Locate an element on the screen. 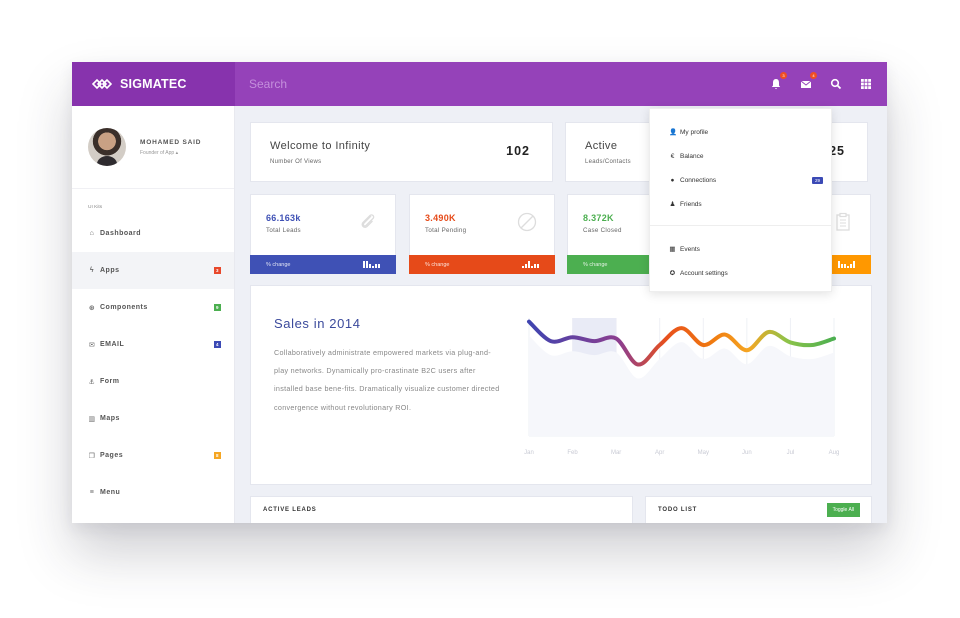 This screenshot has height=618, width=960. avatar is located at coordinates (107, 147).